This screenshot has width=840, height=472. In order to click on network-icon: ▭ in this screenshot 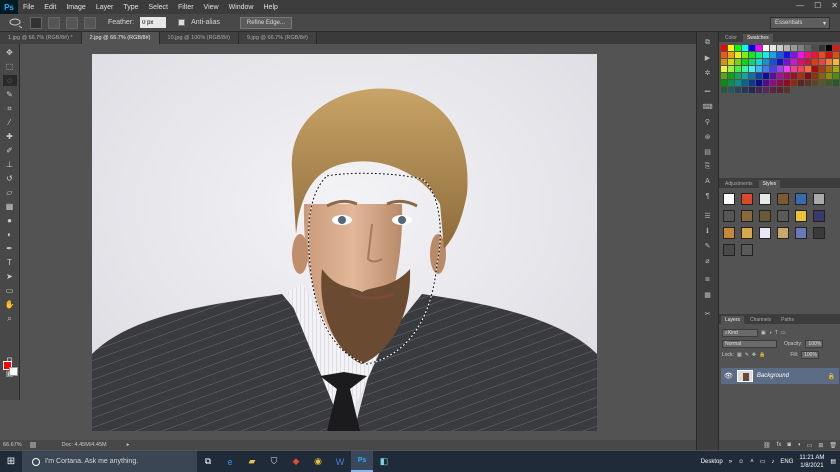, I will do `click(763, 461)`.